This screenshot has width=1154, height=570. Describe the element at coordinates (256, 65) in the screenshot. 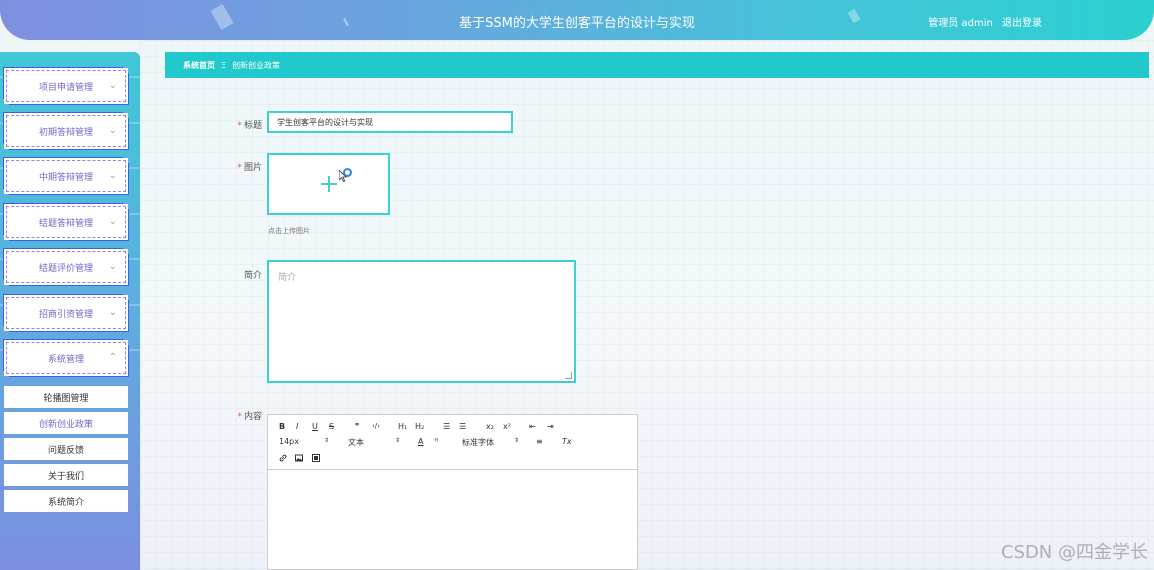

I see `breadcrumb-current: 创新创业政策` at that location.